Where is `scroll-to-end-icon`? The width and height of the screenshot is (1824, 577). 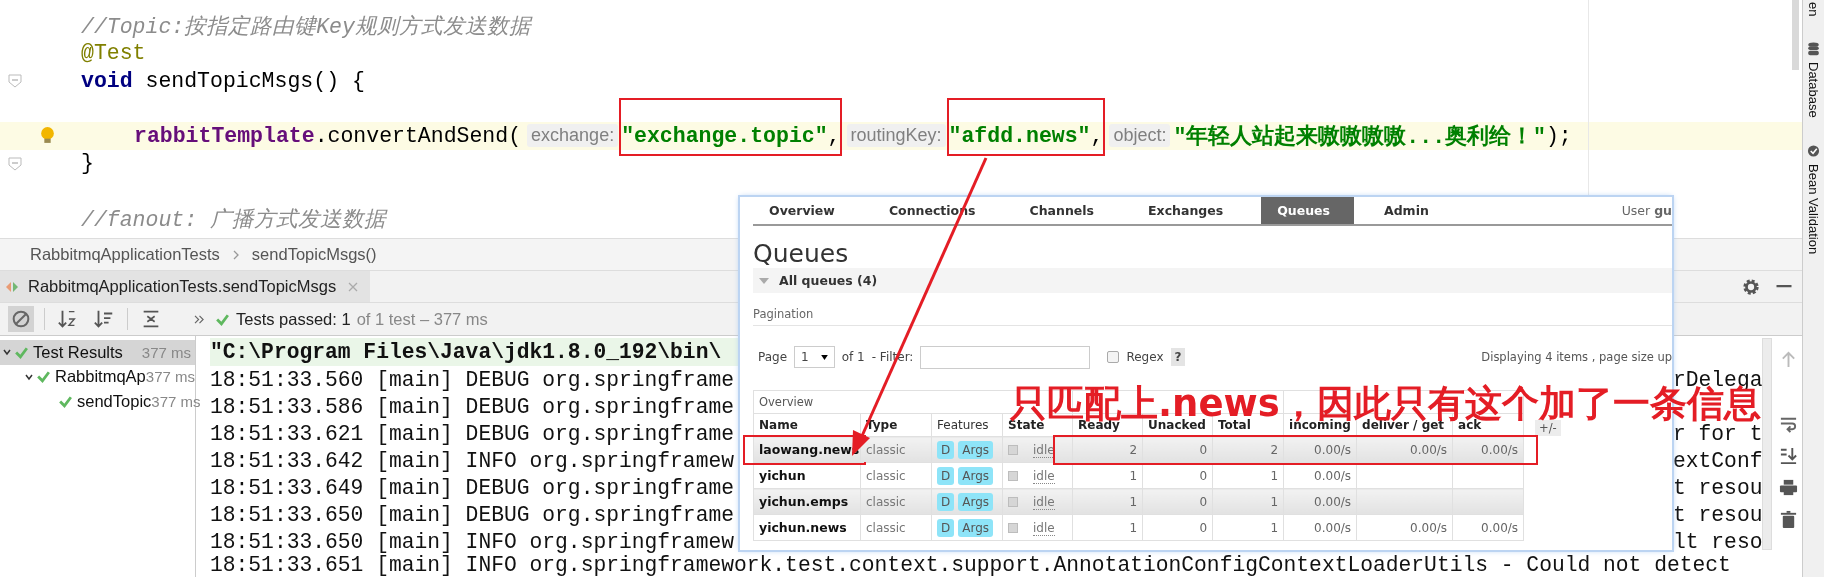
scroll-to-end-icon is located at coordinates (1788, 455).